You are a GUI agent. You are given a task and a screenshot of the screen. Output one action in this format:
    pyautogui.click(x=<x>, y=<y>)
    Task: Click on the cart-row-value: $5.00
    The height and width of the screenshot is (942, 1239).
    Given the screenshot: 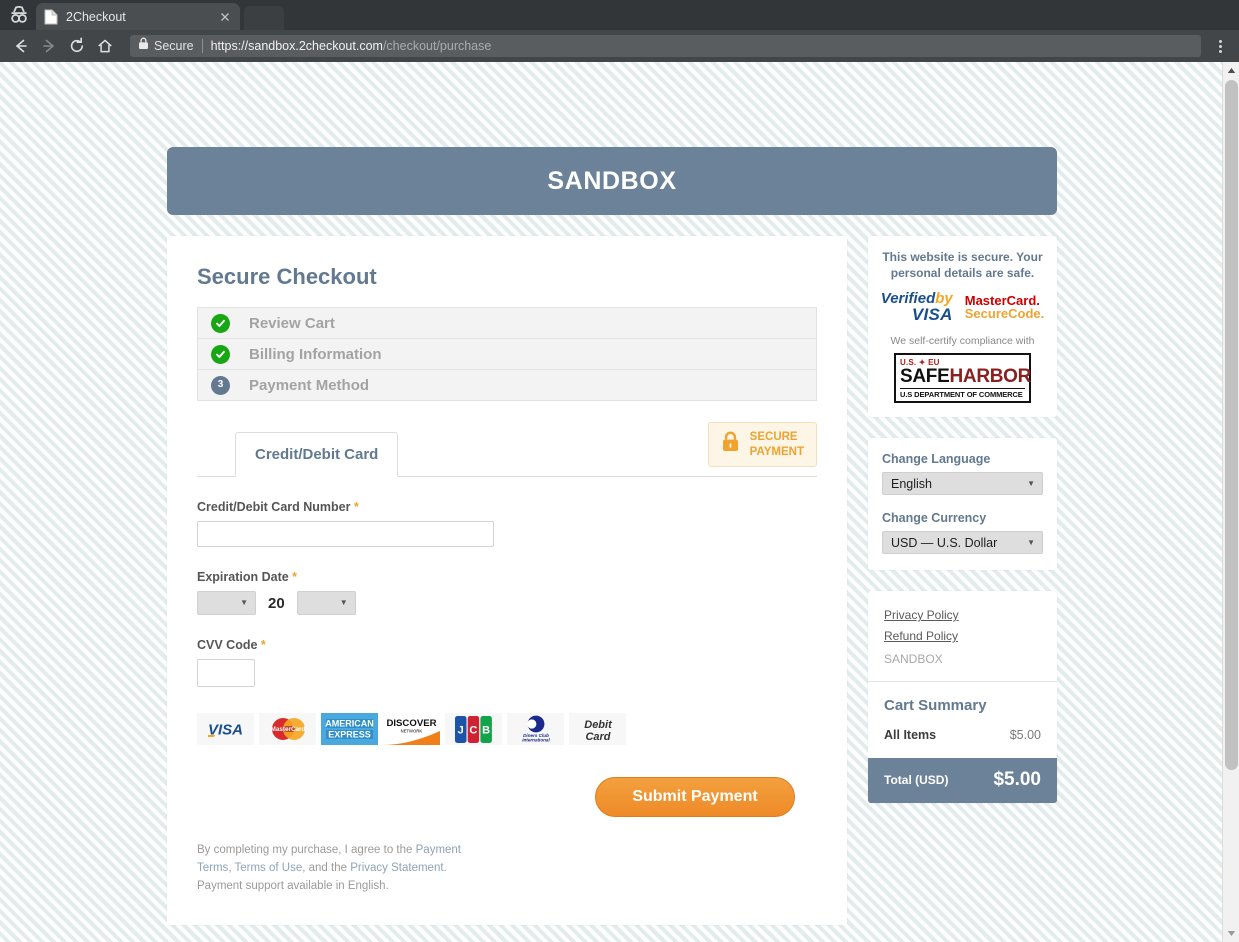 What is the action you would take?
    pyautogui.click(x=1025, y=735)
    